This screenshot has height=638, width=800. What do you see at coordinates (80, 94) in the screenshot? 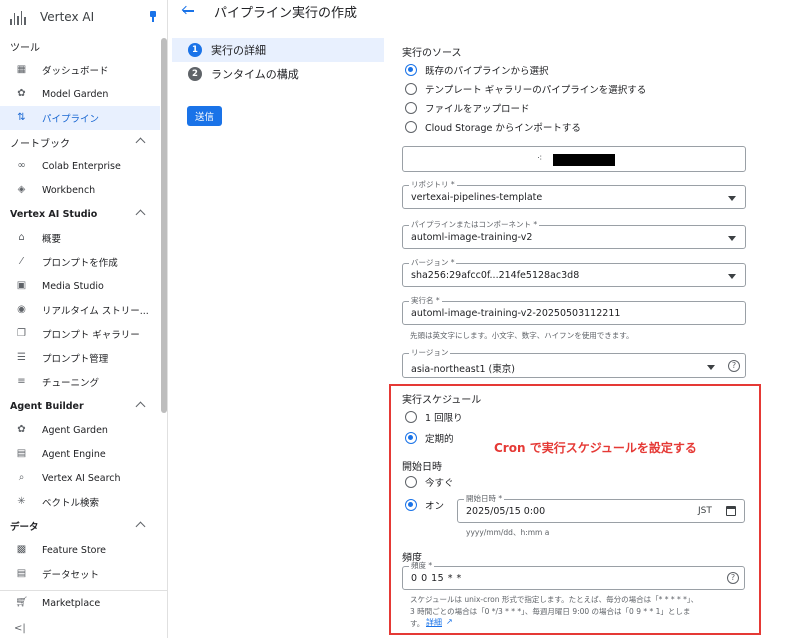
I see `sidebar-item: ✿ Model Garden` at bounding box center [80, 94].